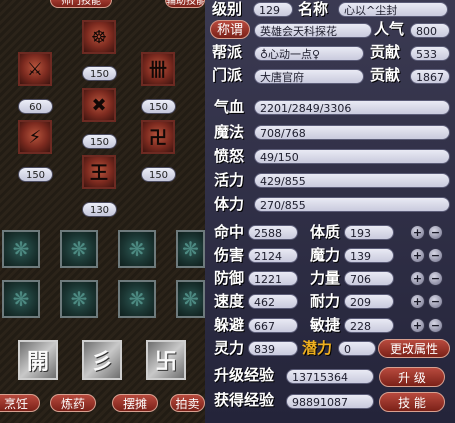 Image resolution: width=455 pixels, height=423 pixels. What do you see at coordinates (325, 301) in the screenshot?
I see `endurance-label: 耐力` at bounding box center [325, 301].